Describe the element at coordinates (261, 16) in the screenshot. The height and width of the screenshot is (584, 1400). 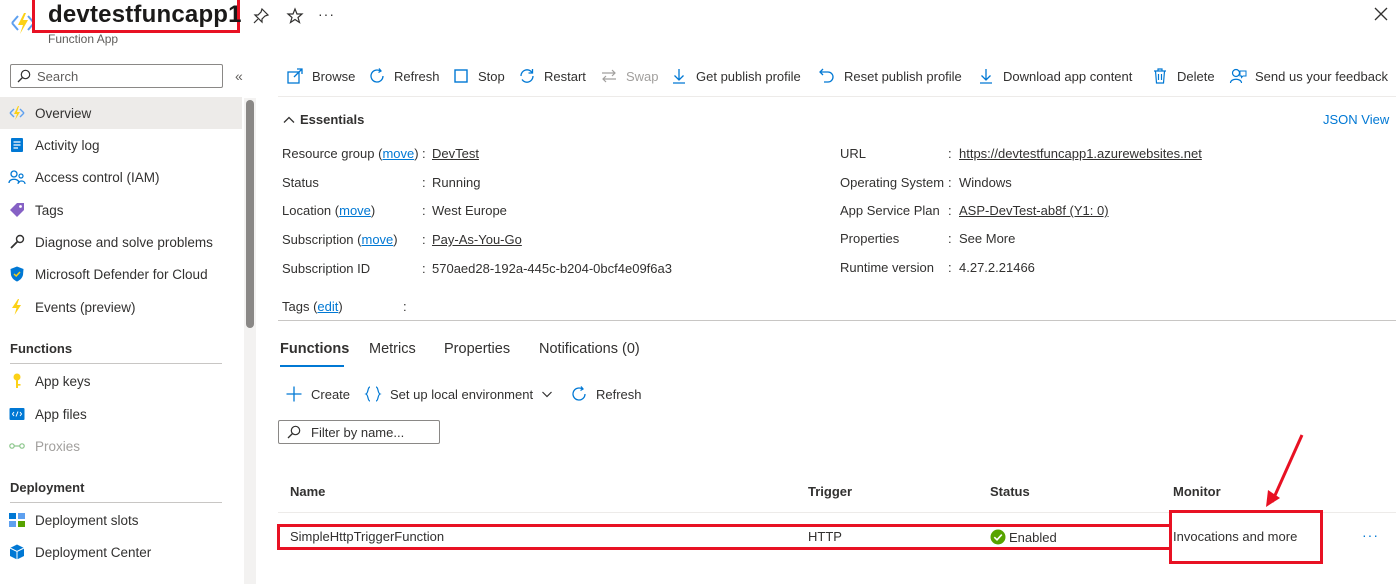
I see `pin-icon` at that location.